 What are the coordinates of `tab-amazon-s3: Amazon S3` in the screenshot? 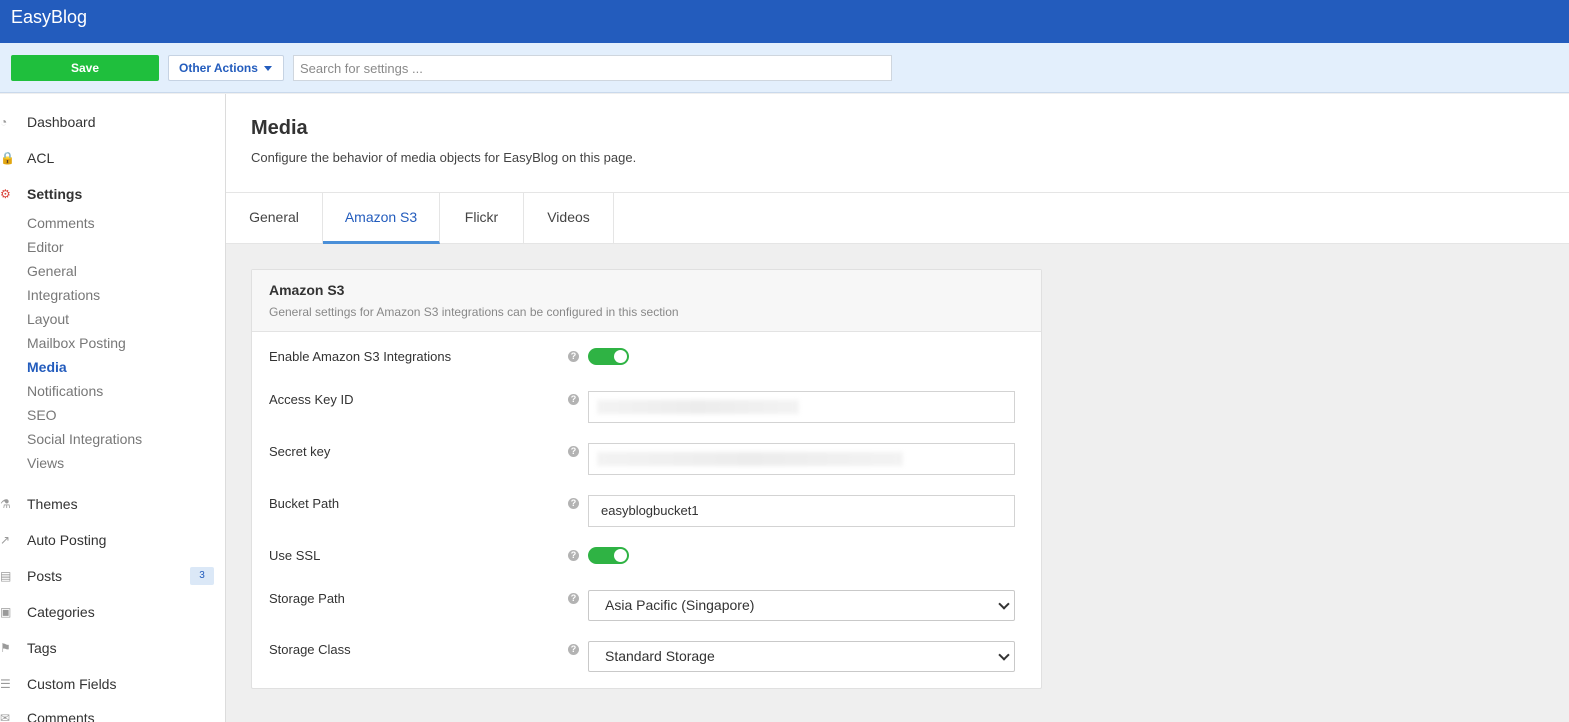 It's located at (381, 218).